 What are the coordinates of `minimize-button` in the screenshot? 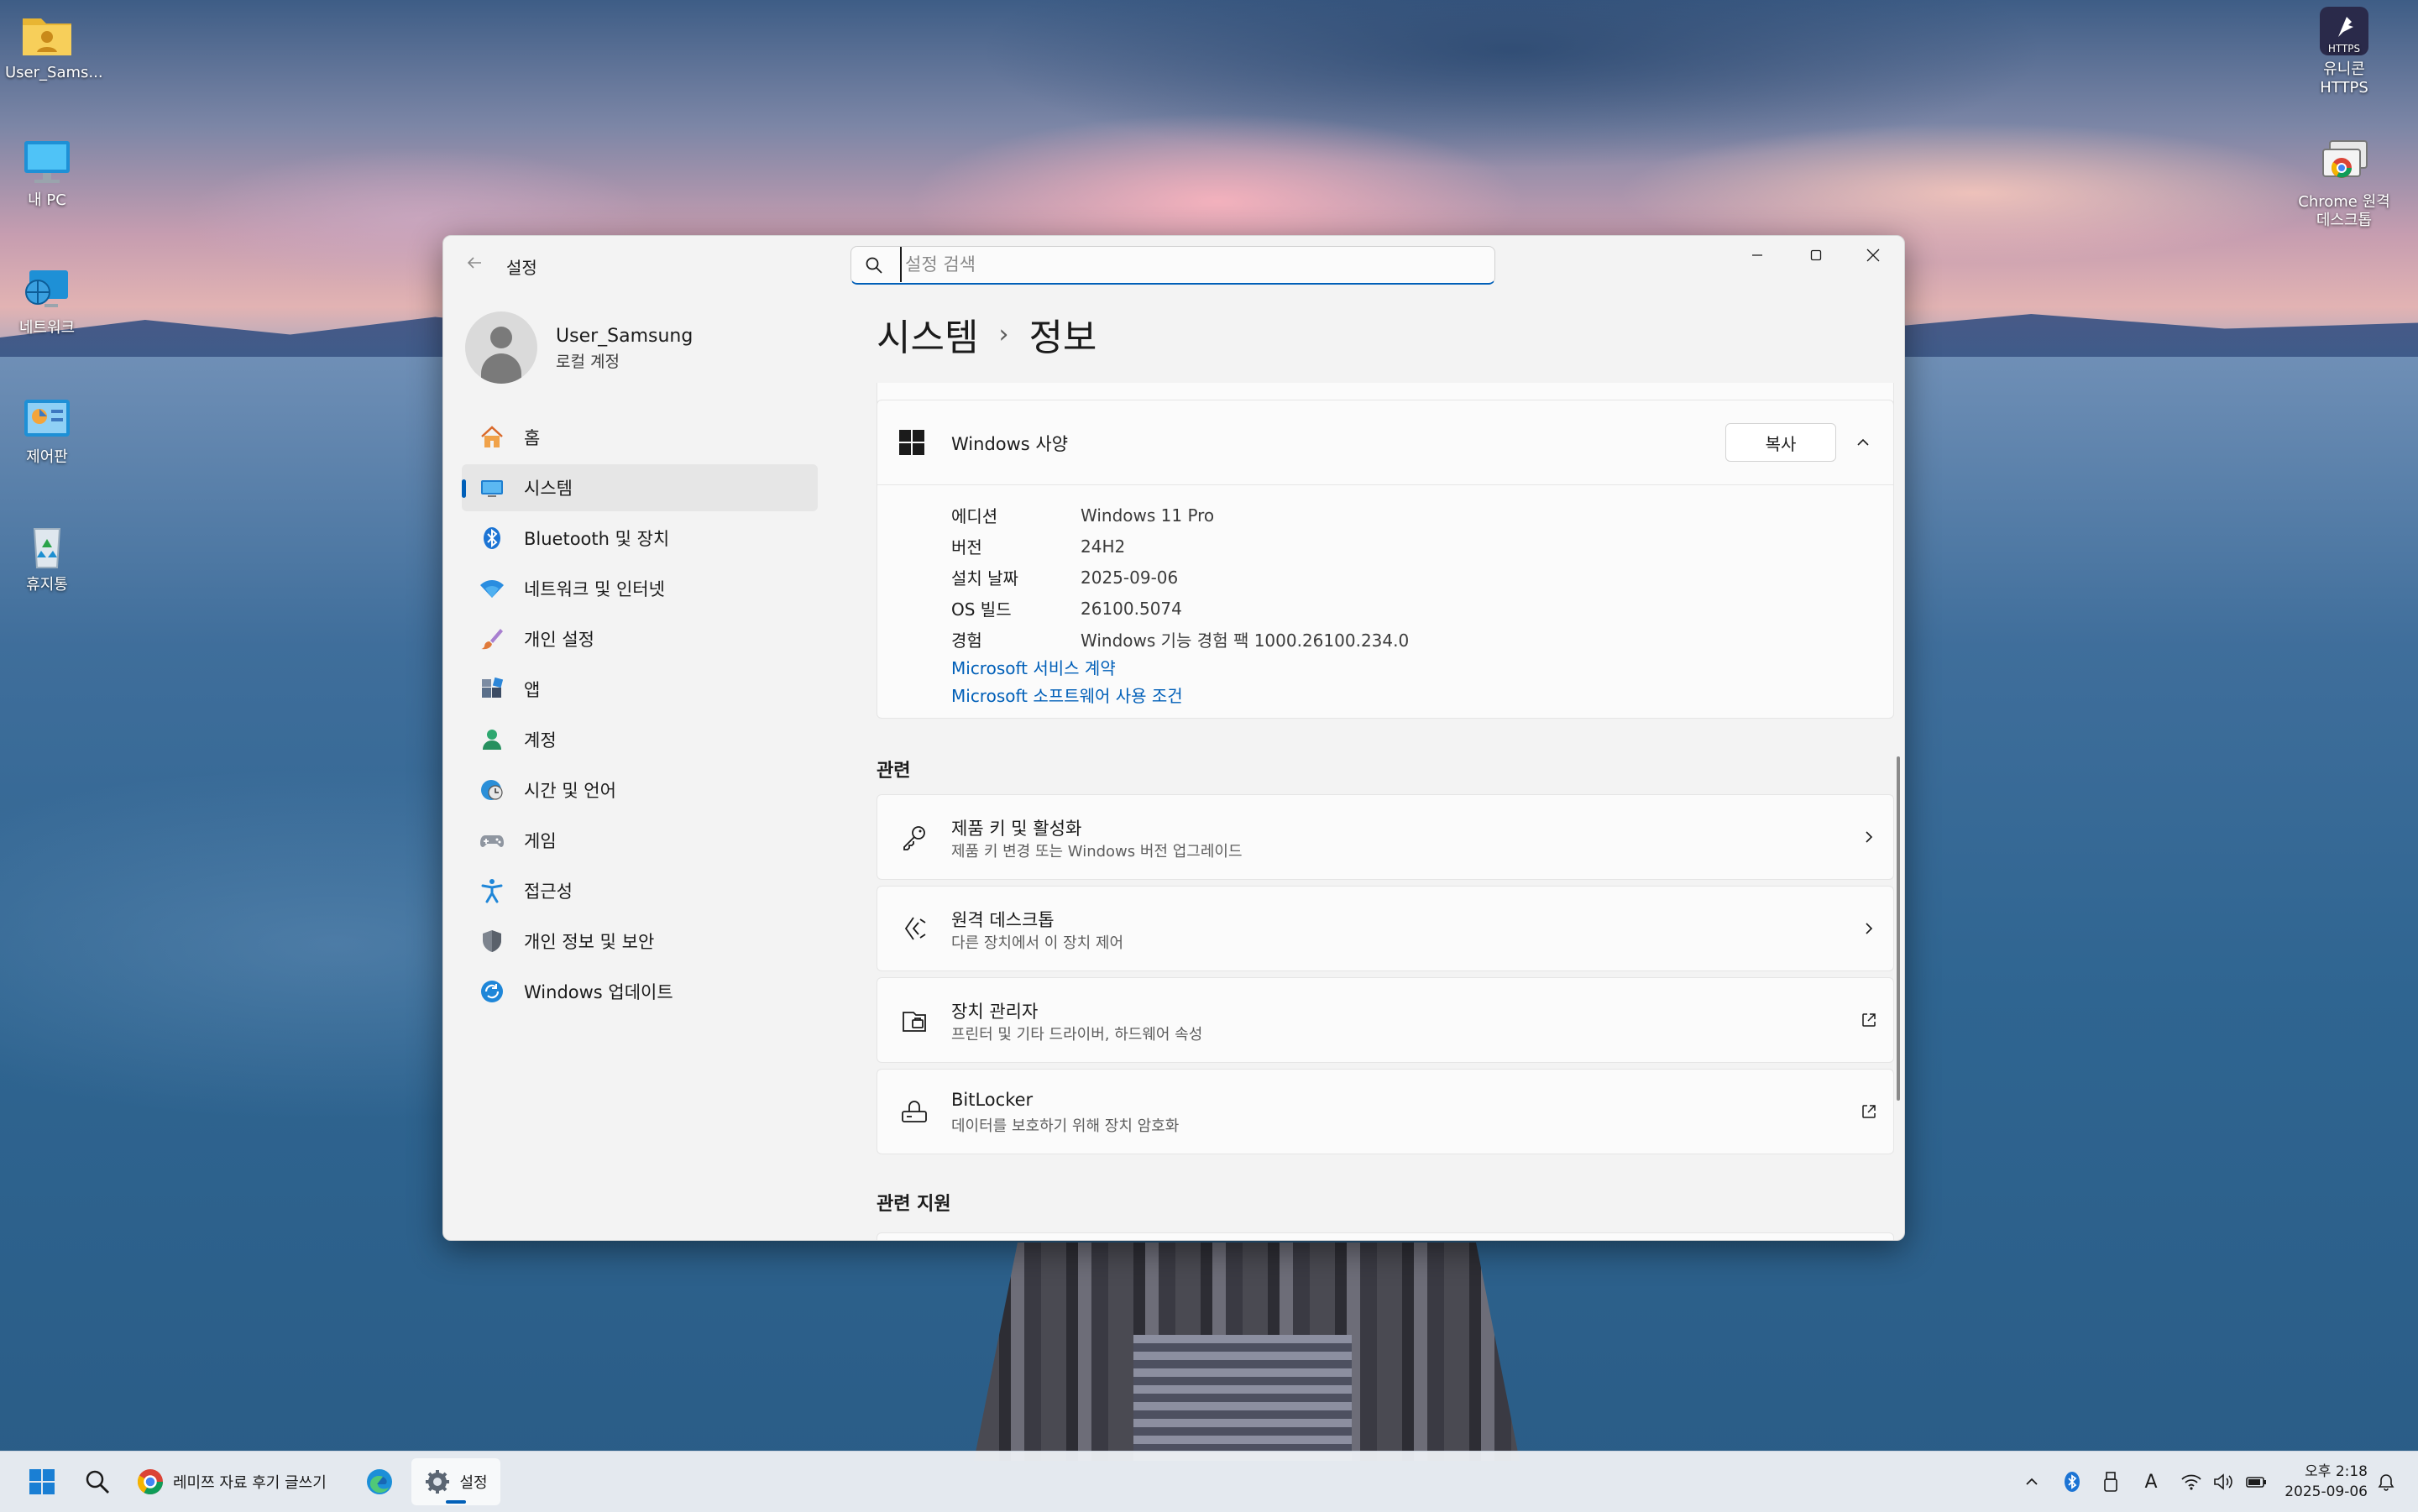 It's located at (1757, 255).